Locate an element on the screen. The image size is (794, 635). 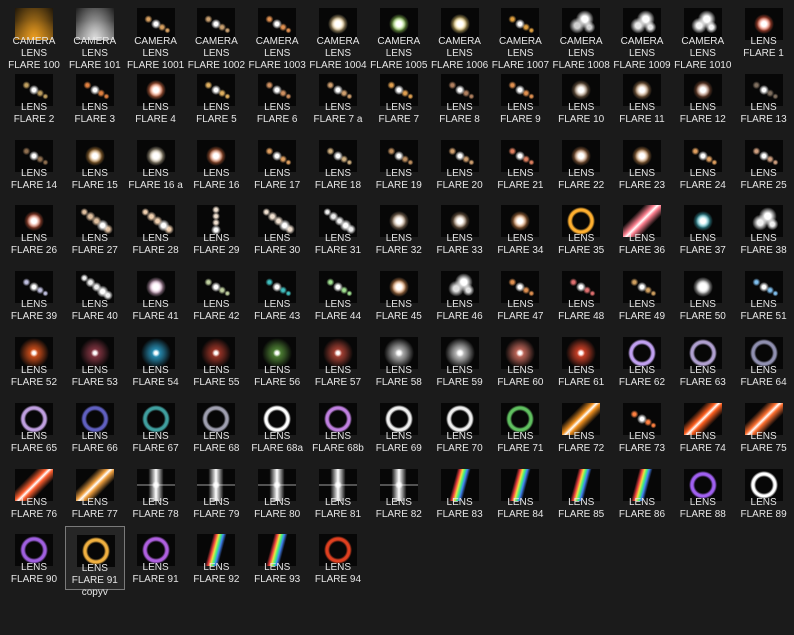
file-item: LENS FLARE 3 is located at coordinates (95, 98).